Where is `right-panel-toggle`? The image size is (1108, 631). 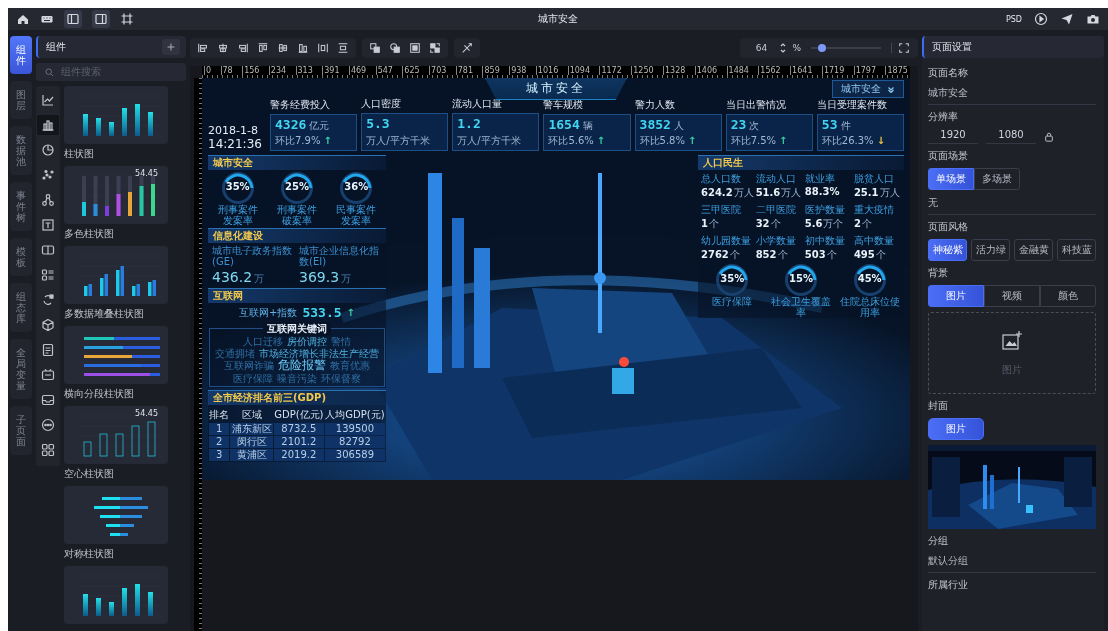
right-panel-toggle is located at coordinates (101, 19).